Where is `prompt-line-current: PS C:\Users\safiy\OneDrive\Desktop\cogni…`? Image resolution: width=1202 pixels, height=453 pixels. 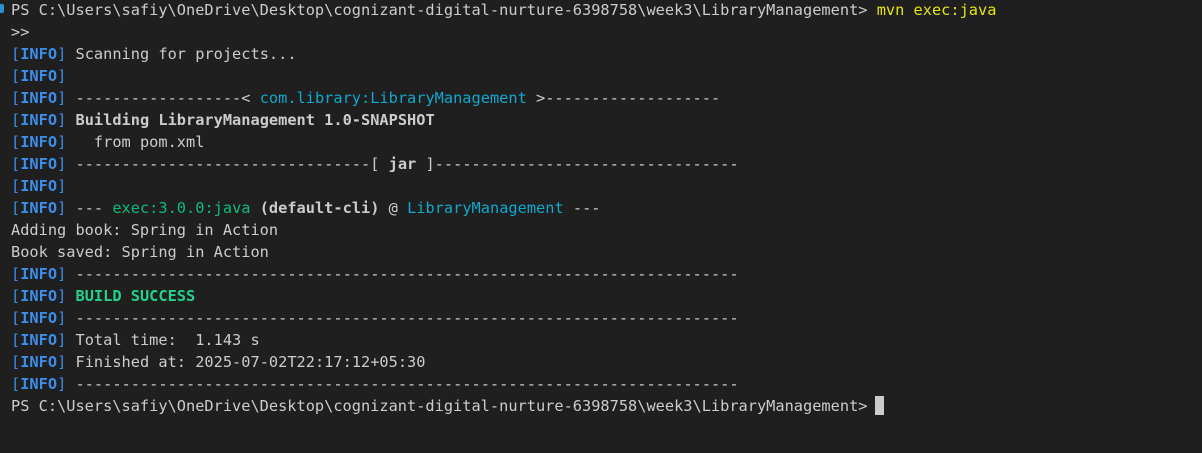 prompt-line-current: PS C:\Users\safiy\OneDrive\Desktop\cogni… is located at coordinates (503, 406).